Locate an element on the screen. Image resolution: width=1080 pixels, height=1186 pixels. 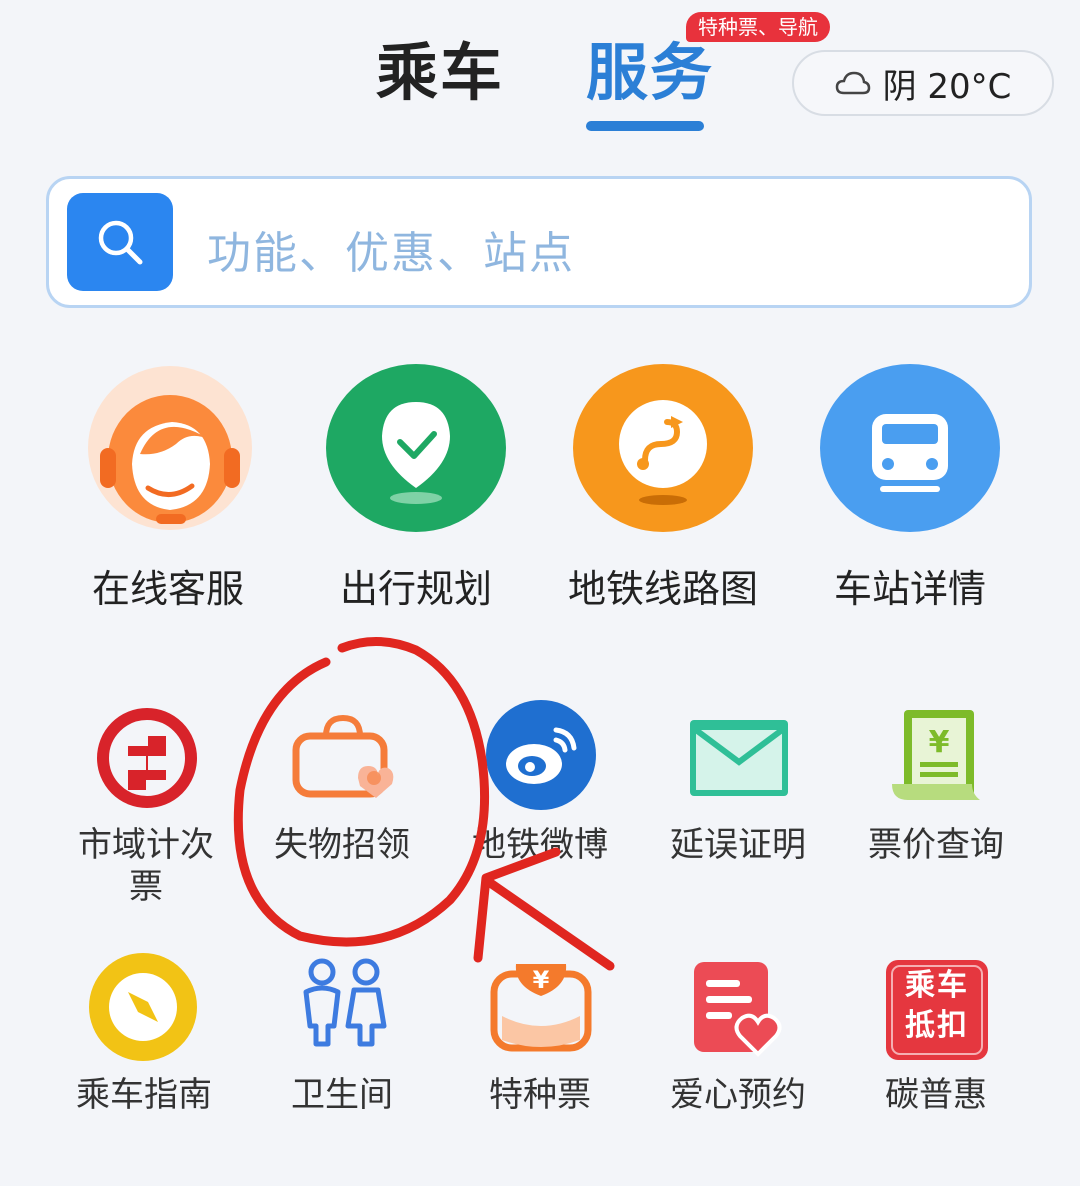
route-icon is located at coordinates (663, 448).